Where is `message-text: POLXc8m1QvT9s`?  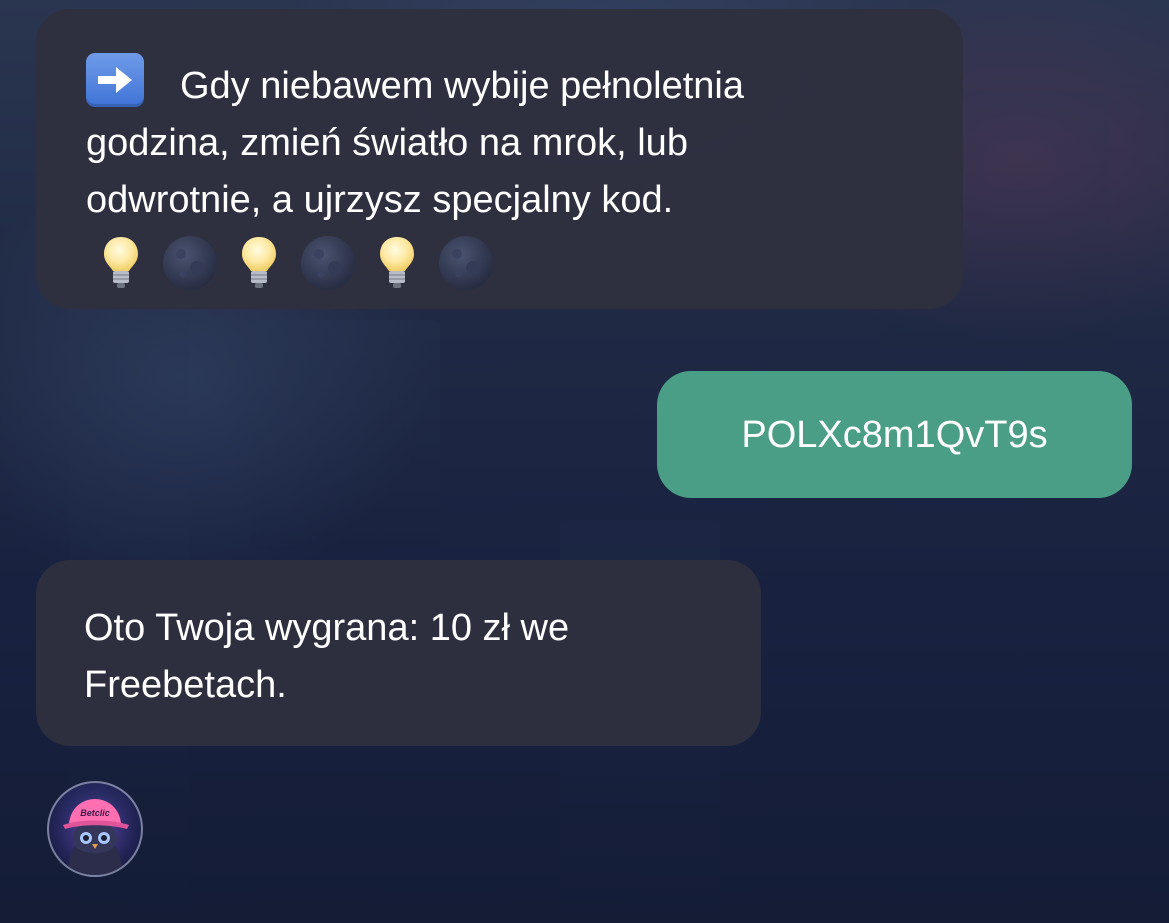
message-text: POLXc8m1QvT9s is located at coordinates (894, 435).